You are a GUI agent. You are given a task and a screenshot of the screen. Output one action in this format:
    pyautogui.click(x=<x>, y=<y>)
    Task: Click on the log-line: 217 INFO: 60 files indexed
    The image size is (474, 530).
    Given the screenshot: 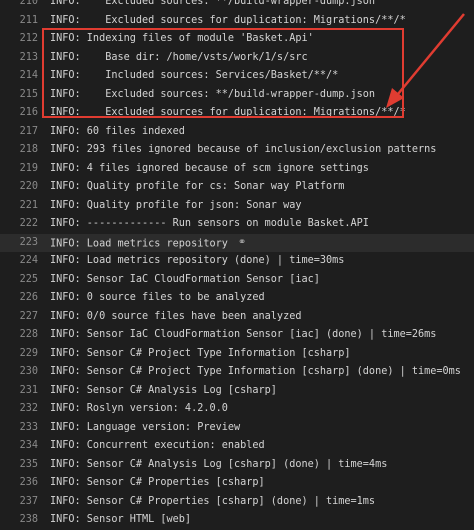 What is the action you would take?
    pyautogui.click(x=237, y=132)
    